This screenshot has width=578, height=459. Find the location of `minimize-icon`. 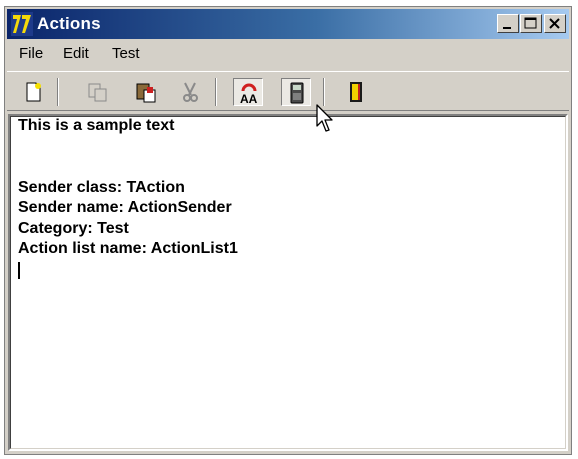

minimize-icon is located at coordinates (507, 28).